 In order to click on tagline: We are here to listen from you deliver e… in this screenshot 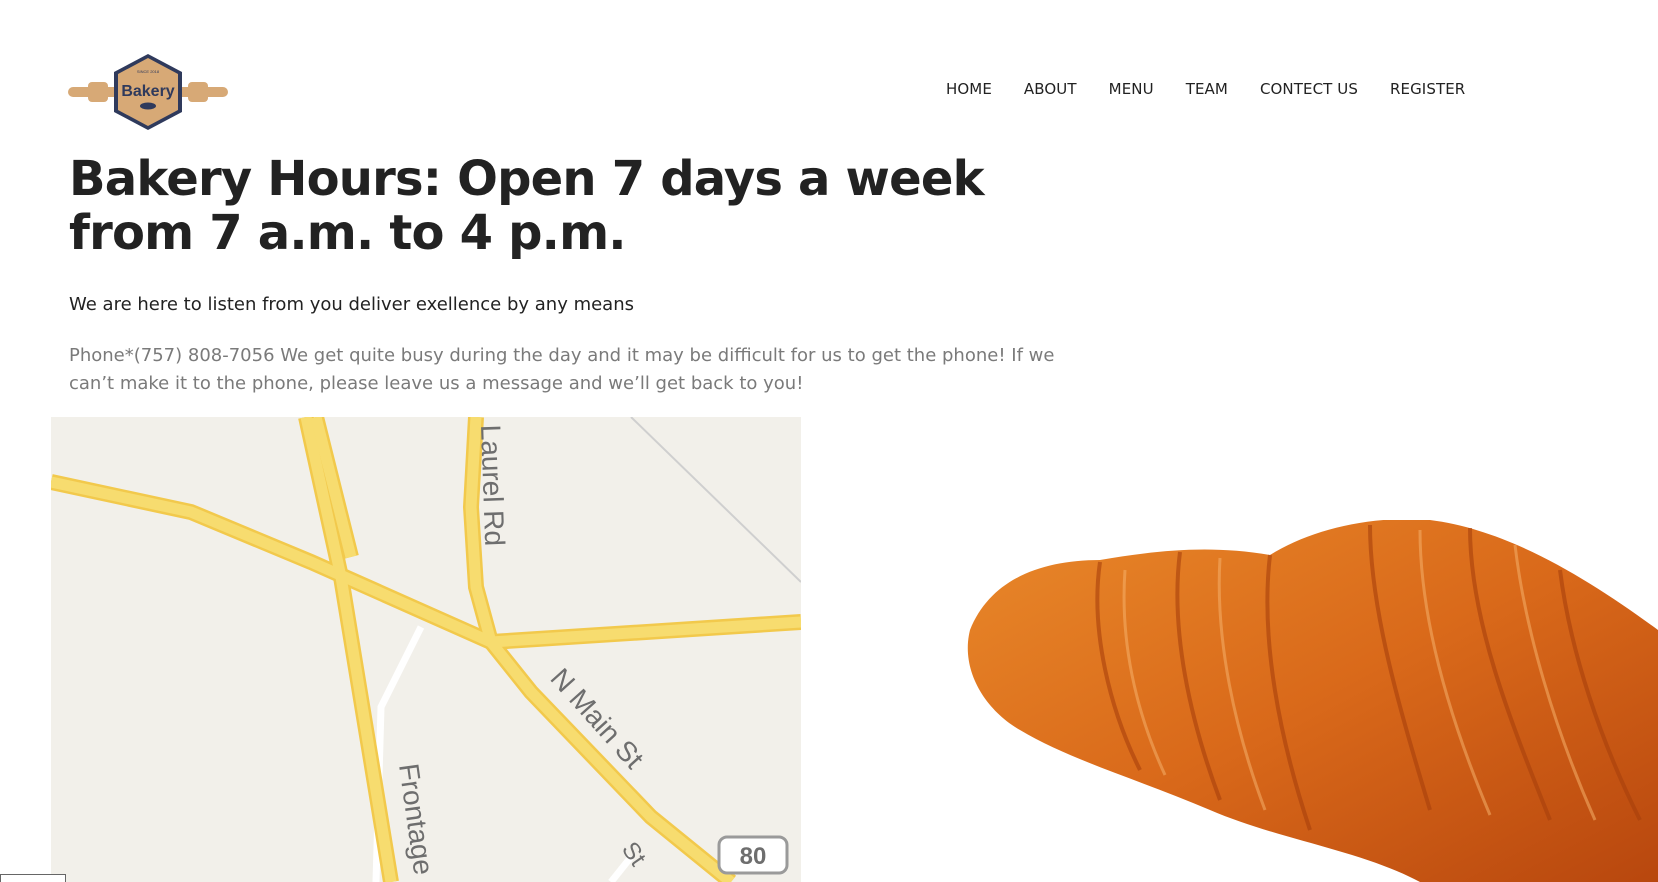, I will do `click(351, 304)`.